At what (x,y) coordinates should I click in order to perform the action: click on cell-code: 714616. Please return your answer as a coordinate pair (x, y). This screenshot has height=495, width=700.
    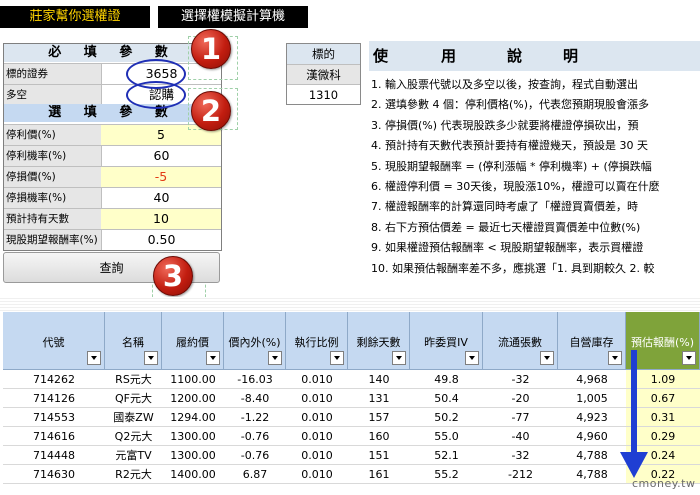
    Looking at the image, I should click on (54, 436).